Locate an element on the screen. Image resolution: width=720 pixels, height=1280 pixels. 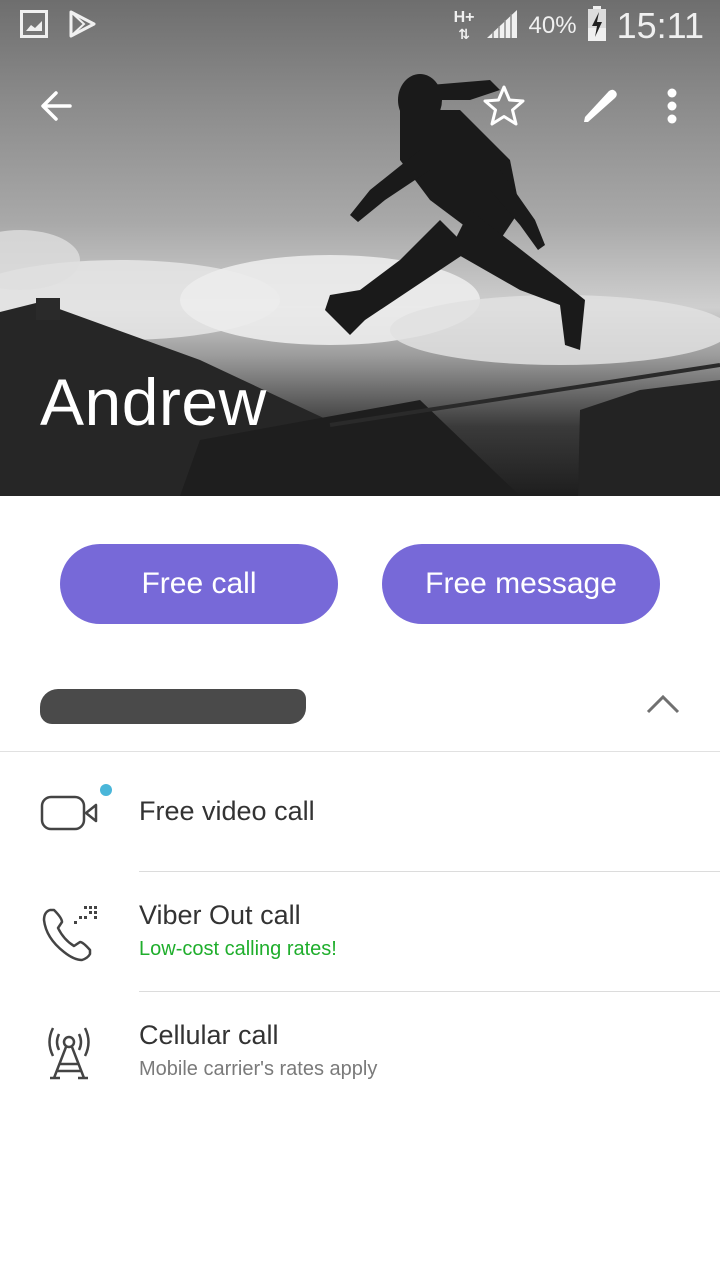
battery-charging-icon is located at coordinates (597, 26).